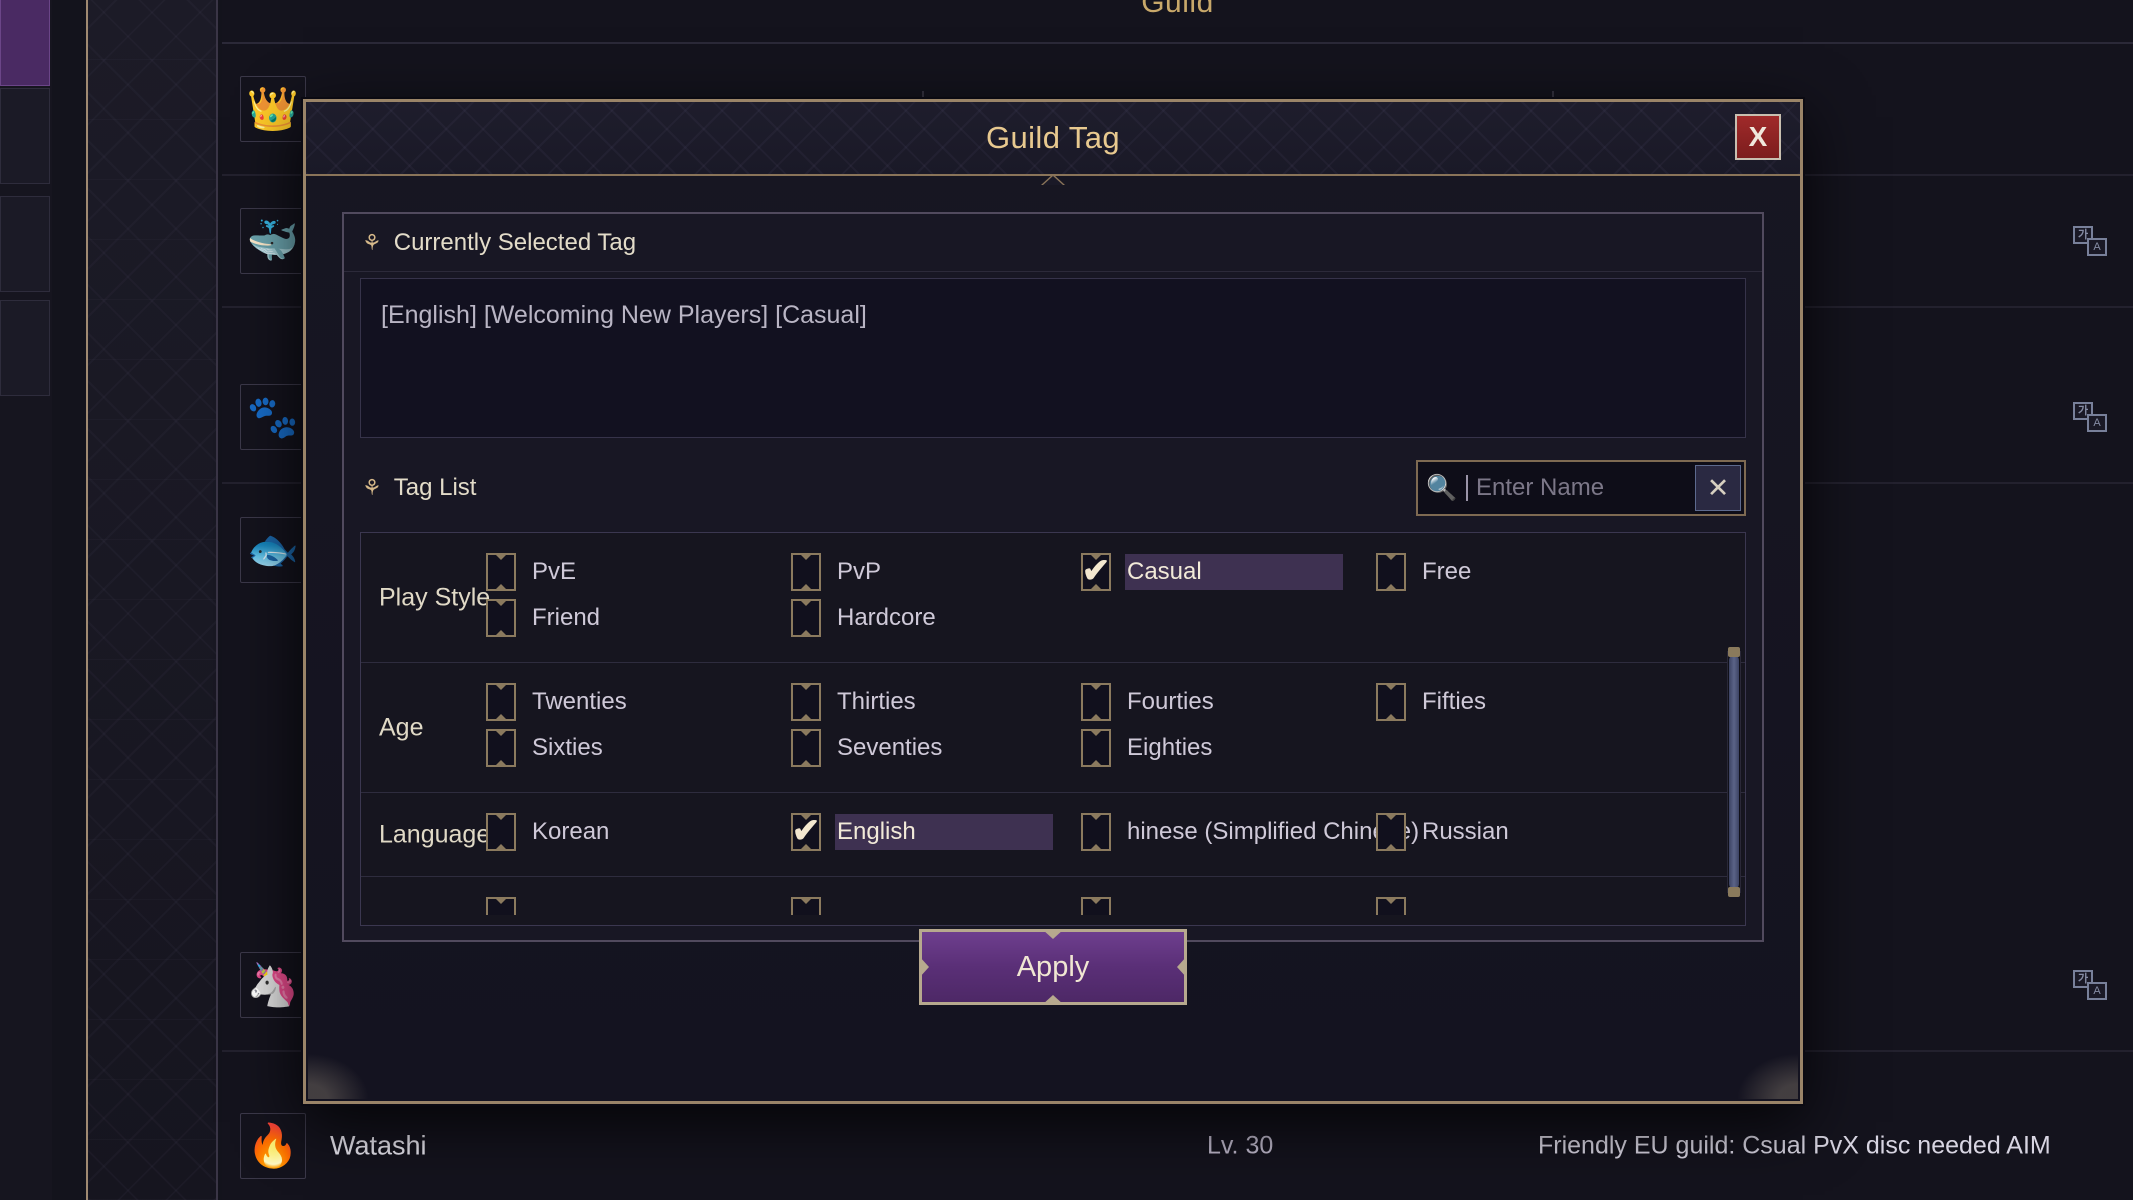 Image resolution: width=2133 pixels, height=1200 pixels. I want to click on section-label: Currently Selected Tag, so click(515, 242).